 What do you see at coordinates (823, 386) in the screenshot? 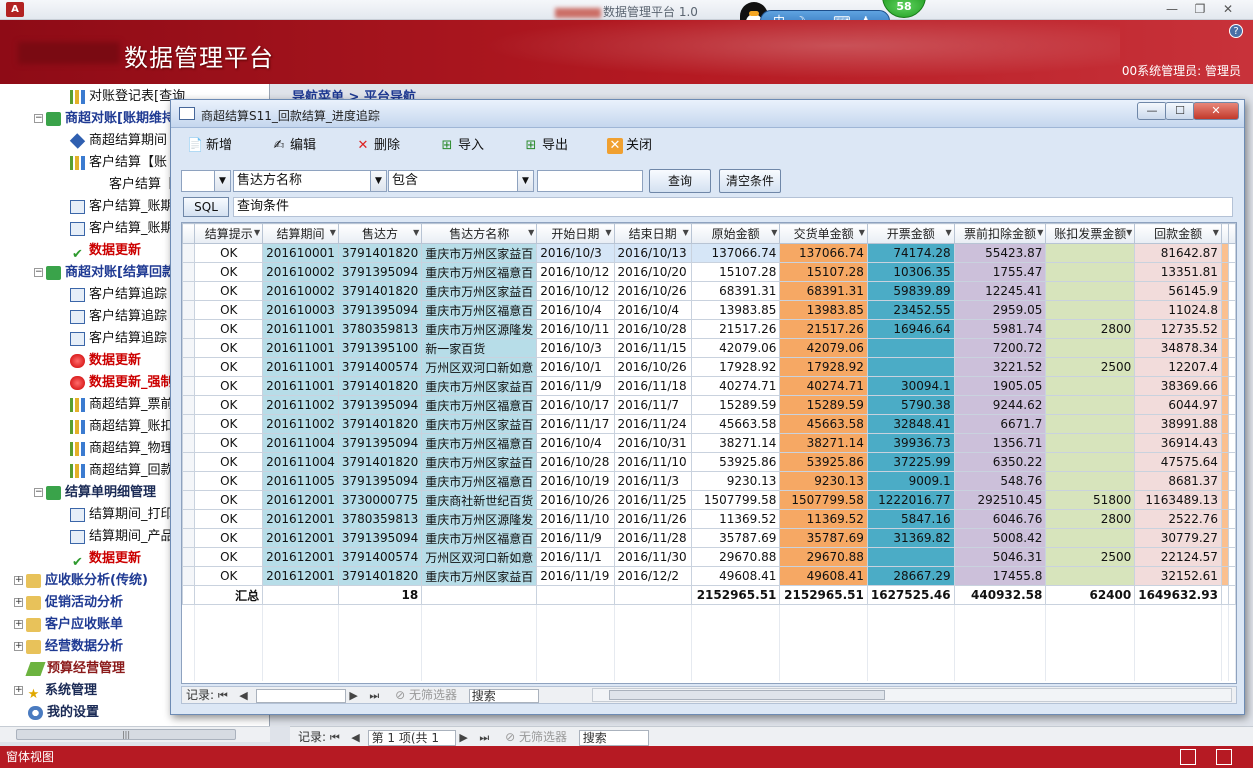
I see `table-cell: 40274.71` at bounding box center [823, 386].